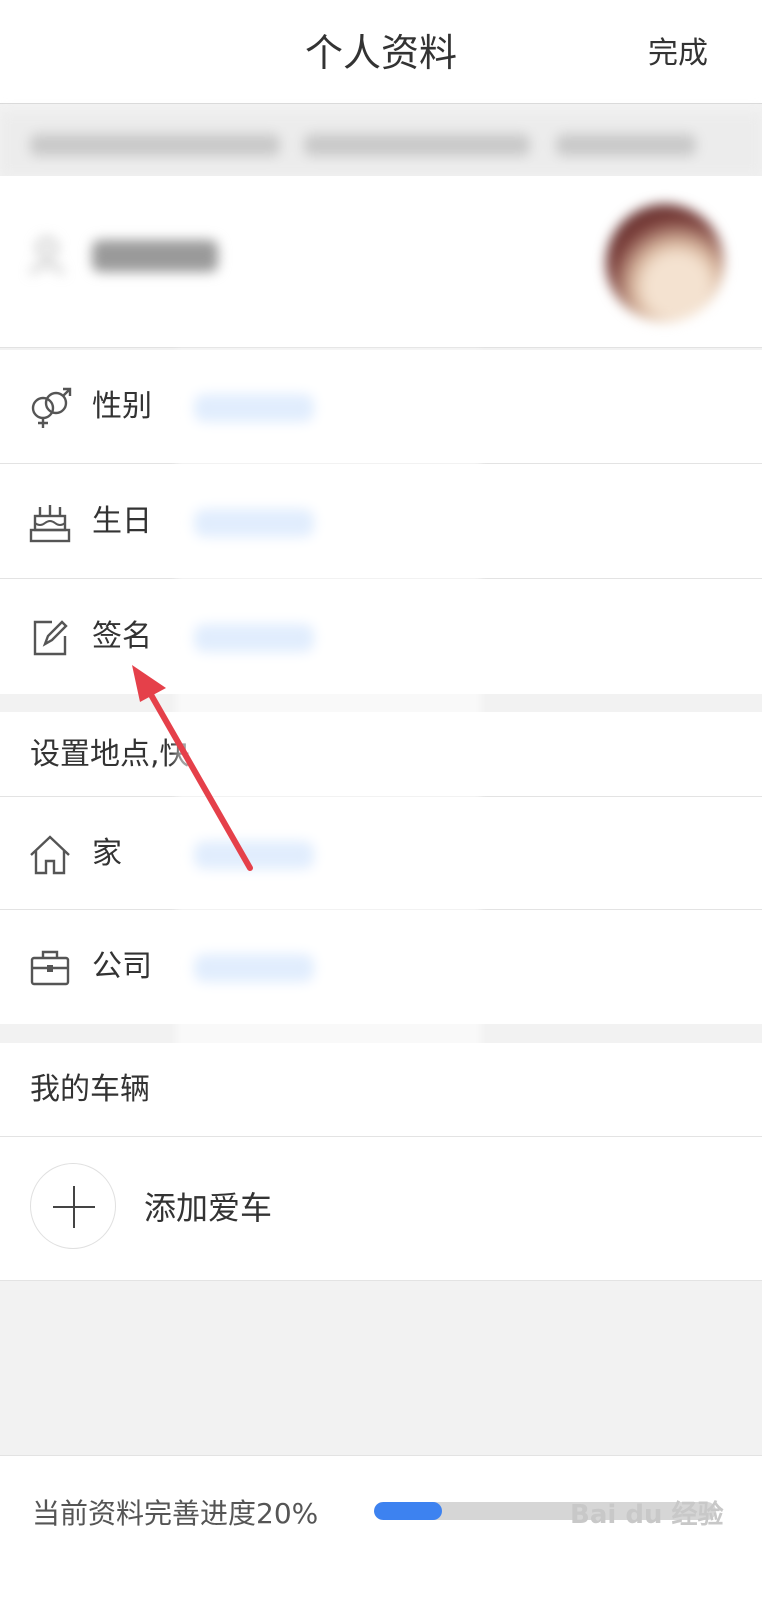 The width and height of the screenshot is (762, 1600). Describe the element at coordinates (381, 52) in the screenshot. I see `top-bar: 个人资料 完成` at that location.